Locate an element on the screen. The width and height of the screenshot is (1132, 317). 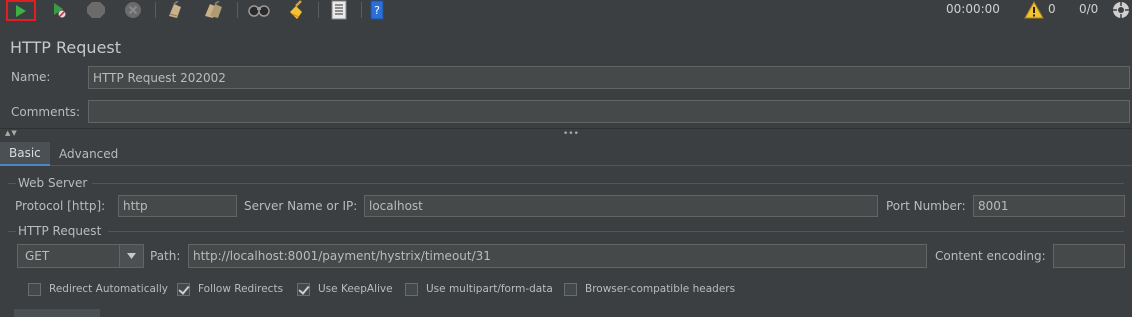
warning-count: 0 is located at coordinates (1052, 9).